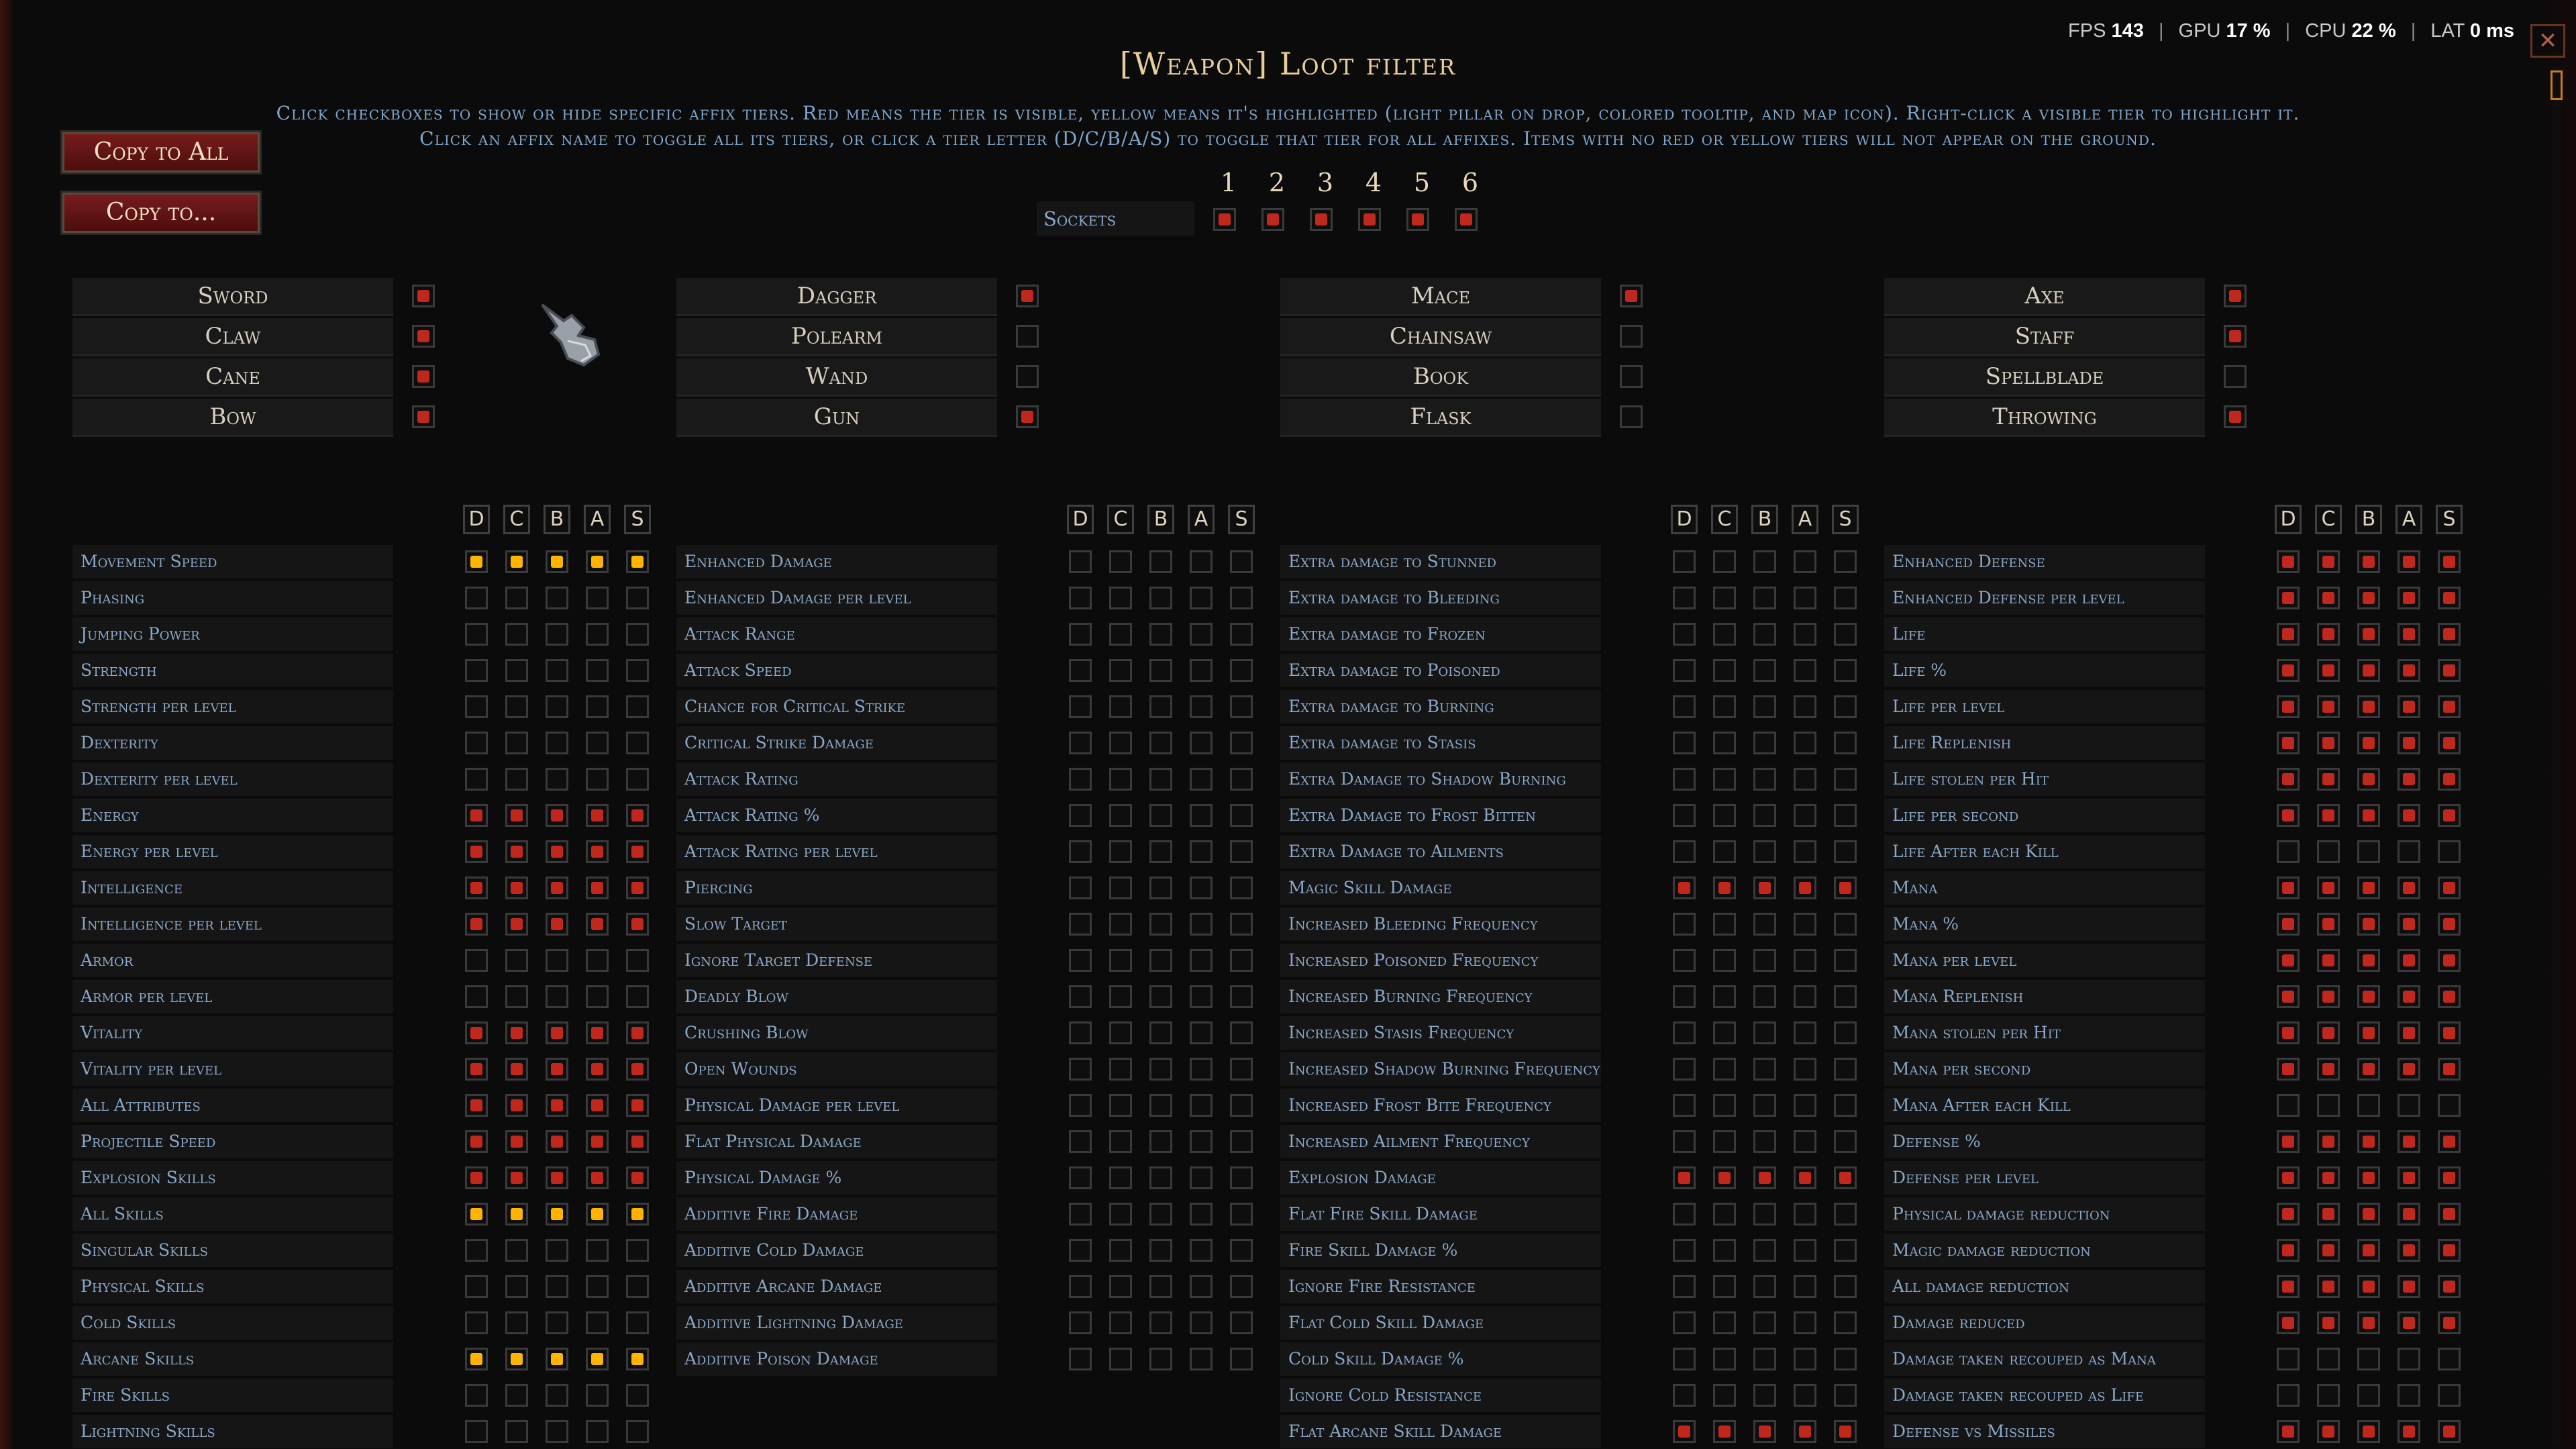  What do you see at coordinates (1120, 561) in the screenshot?
I see `affix-enhanced-damage-tier-c-checkbox` at bounding box center [1120, 561].